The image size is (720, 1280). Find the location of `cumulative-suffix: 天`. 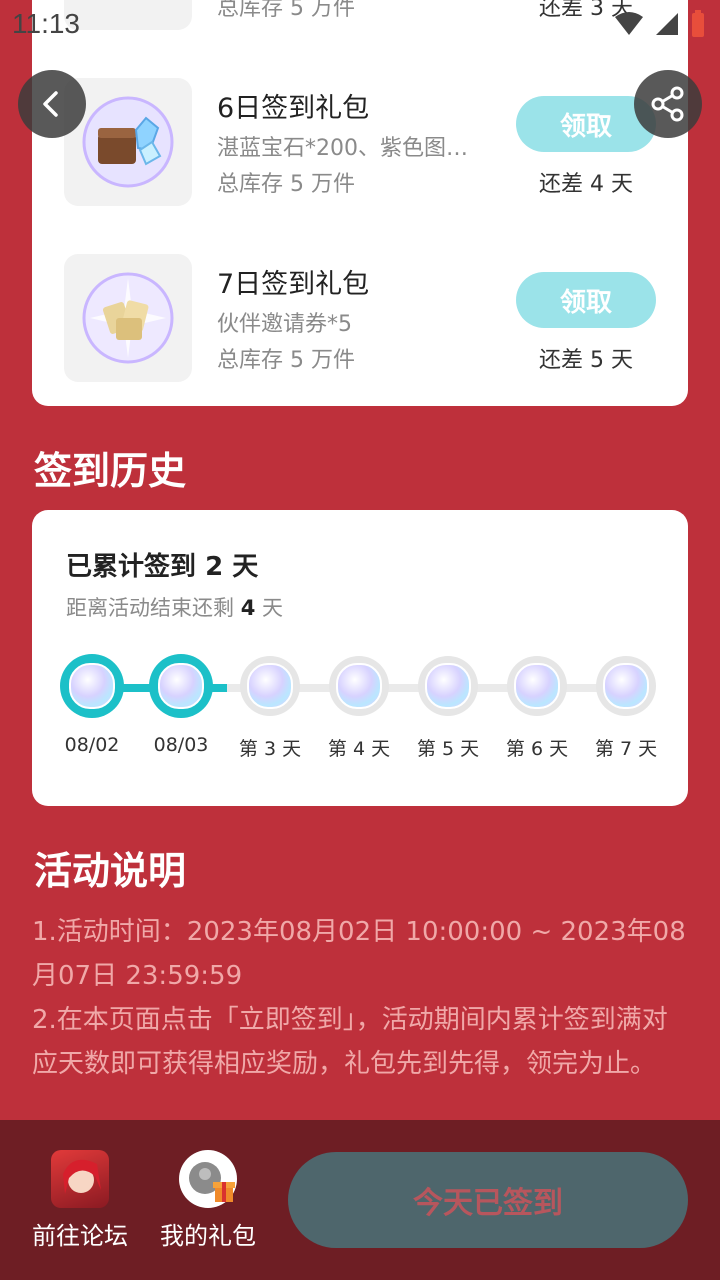

cumulative-suffix: 天 is located at coordinates (245, 567).